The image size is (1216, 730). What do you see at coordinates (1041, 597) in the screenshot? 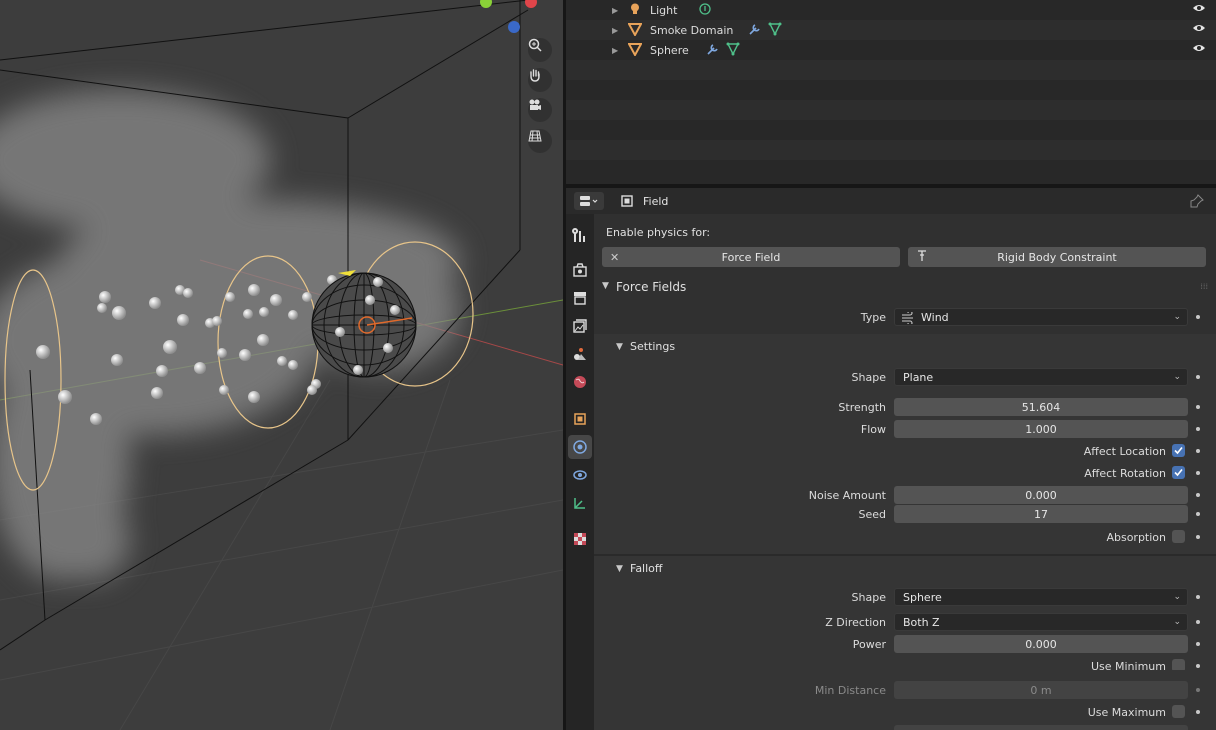
I see `falloff-shape-dropdown: Sphere ⌄` at bounding box center [1041, 597].